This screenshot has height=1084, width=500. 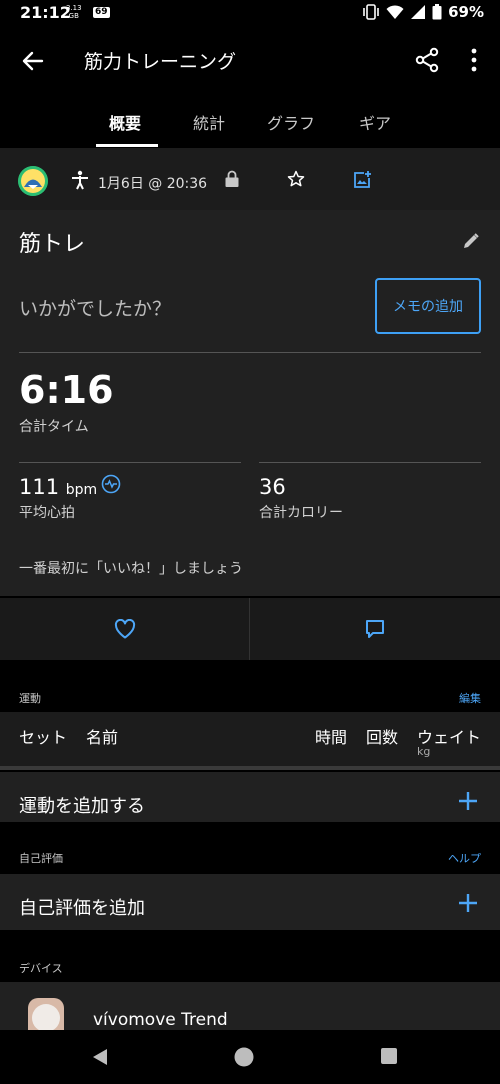 What do you see at coordinates (437, 12) in the screenshot?
I see `battery-icon` at bounding box center [437, 12].